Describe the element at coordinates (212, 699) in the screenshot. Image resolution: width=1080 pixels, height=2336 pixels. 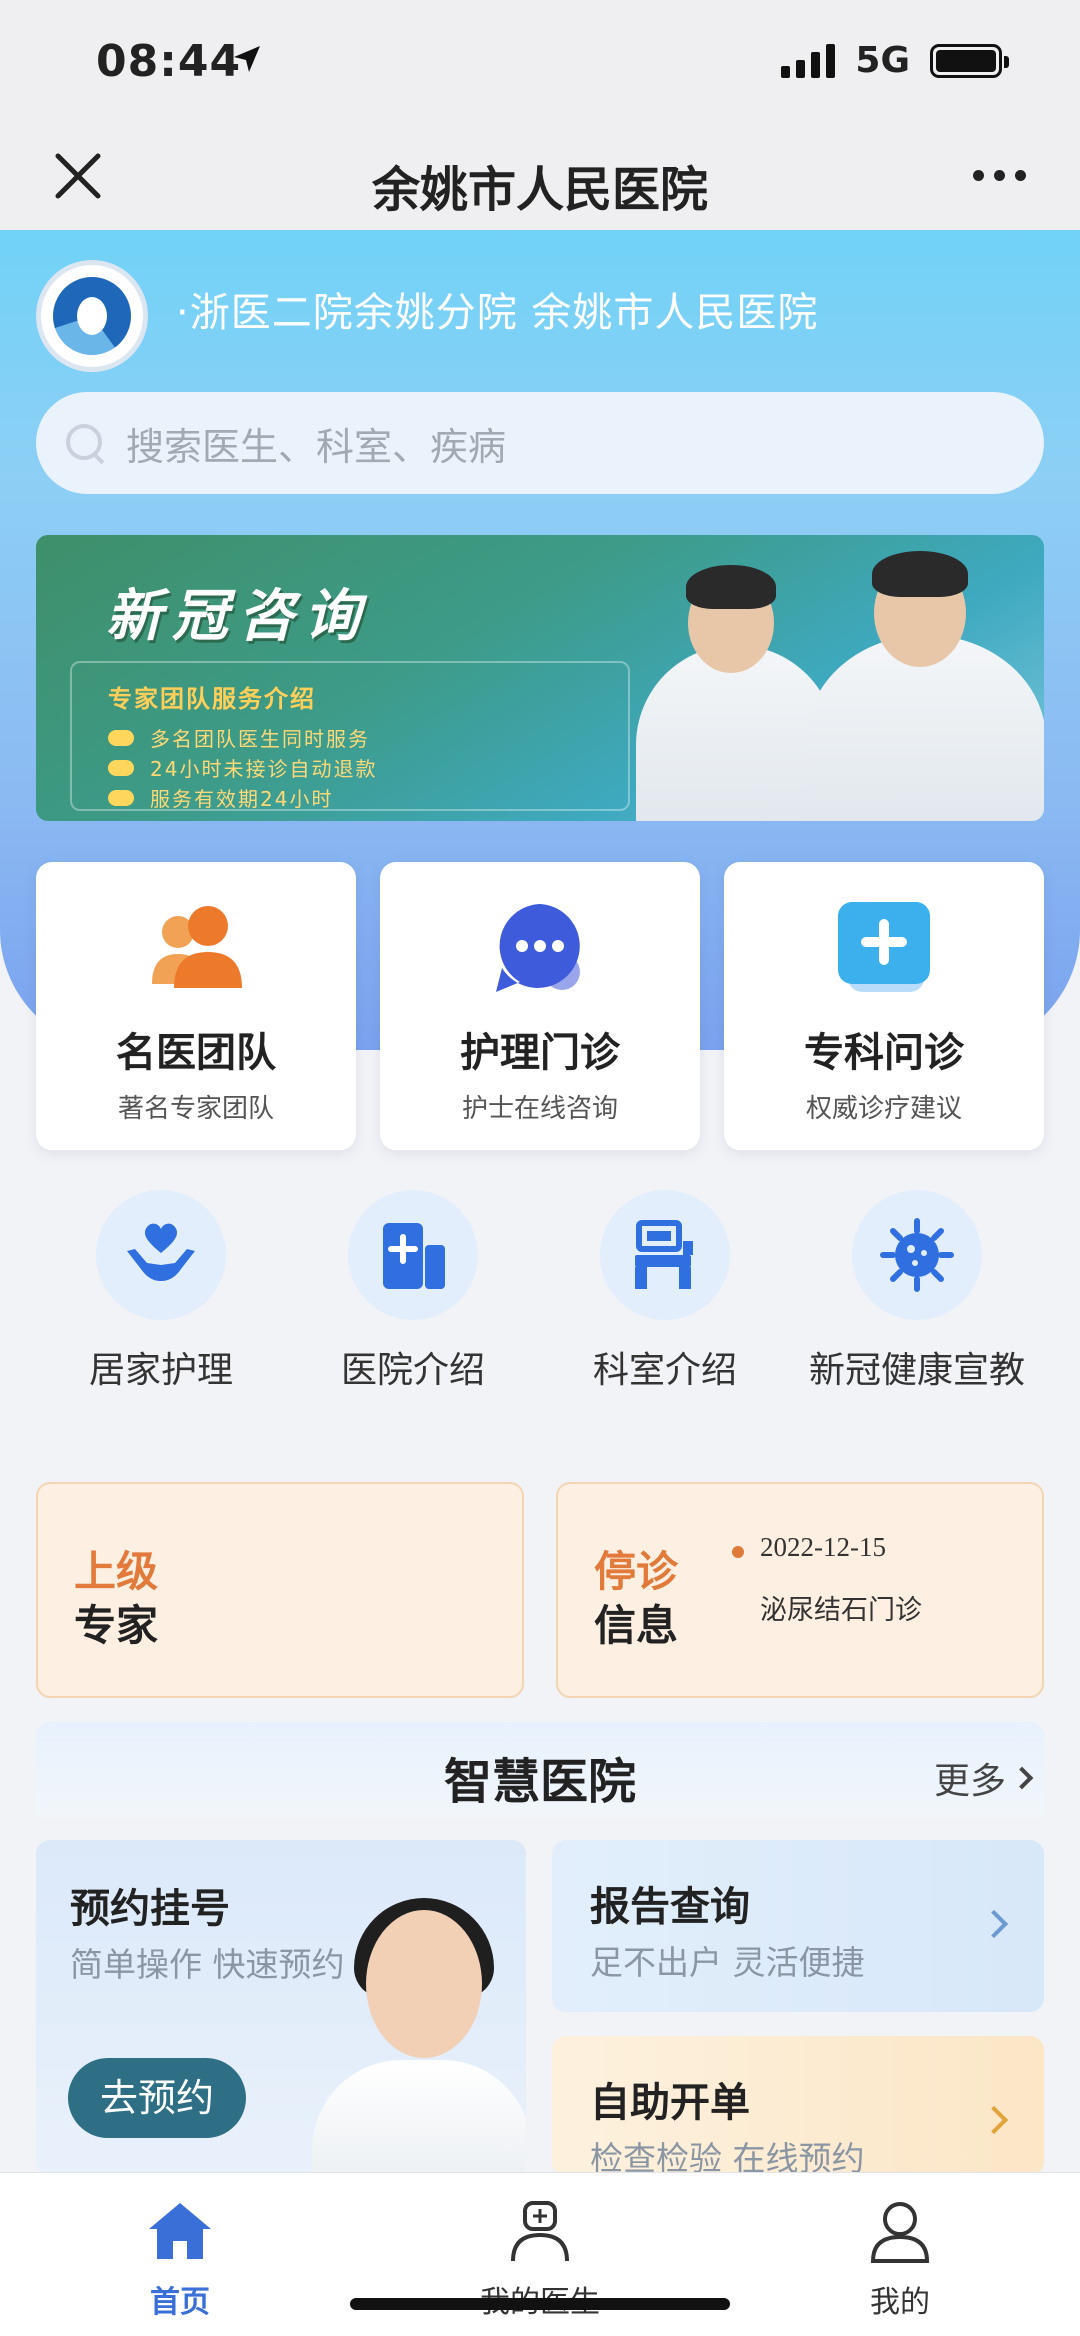
I see `banner-box-title: 专家团队服务介绍` at that location.